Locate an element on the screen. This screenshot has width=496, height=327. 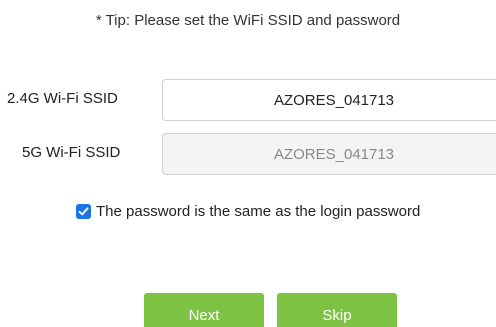
checkmark-icon is located at coordinates (83, 210).